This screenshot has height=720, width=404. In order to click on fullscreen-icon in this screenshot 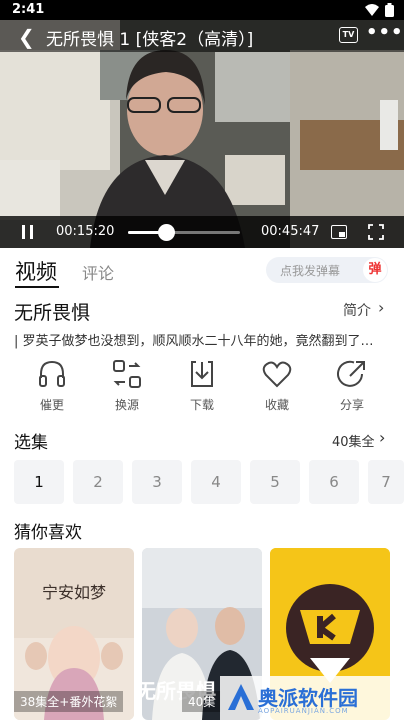, I will do `click(376, 232)`.